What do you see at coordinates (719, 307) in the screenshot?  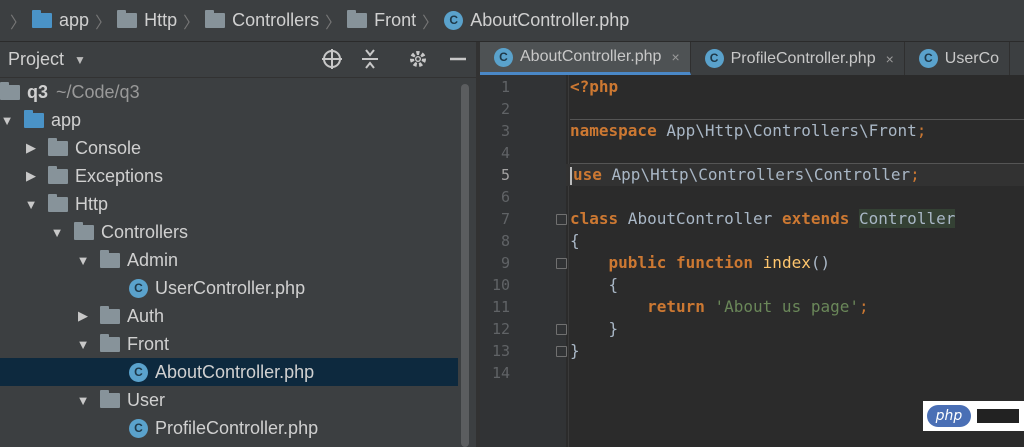 I see `code-line: return 'About us page';` at bounding box center [719, 307].